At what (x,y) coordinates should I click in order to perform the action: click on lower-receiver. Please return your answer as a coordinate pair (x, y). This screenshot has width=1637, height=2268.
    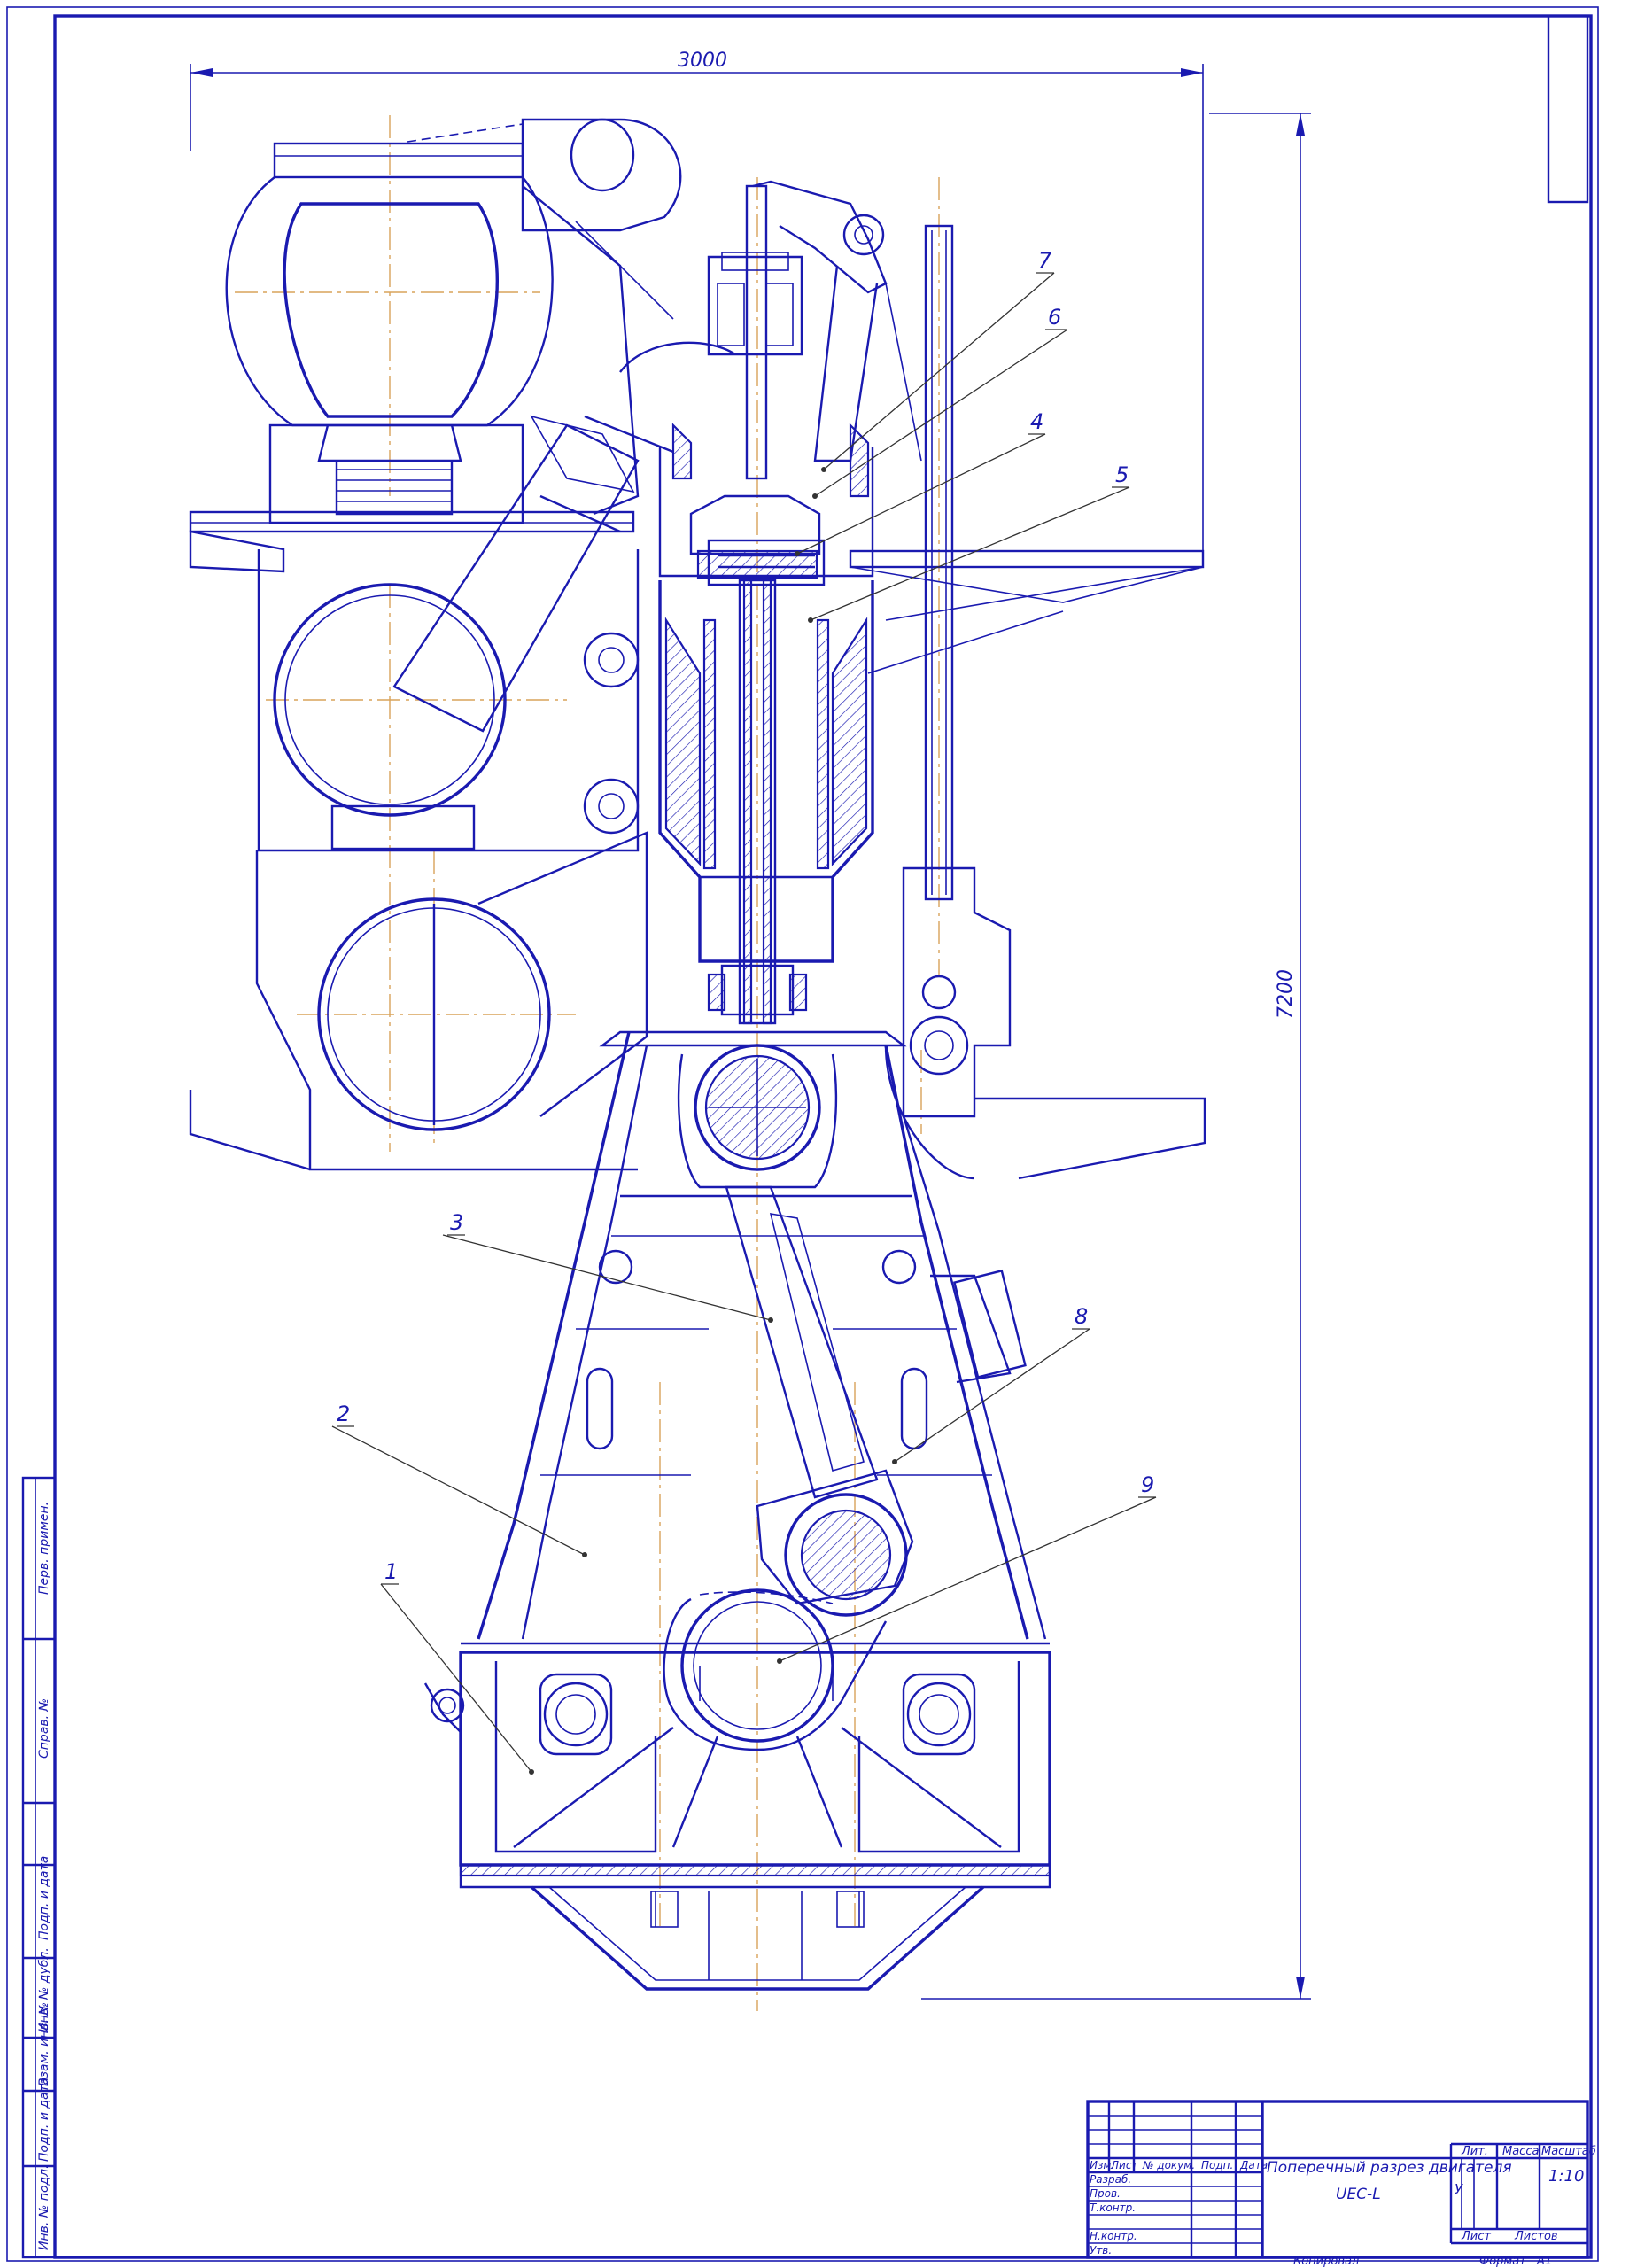
    Looking at the image, I should click on (418, 1001).